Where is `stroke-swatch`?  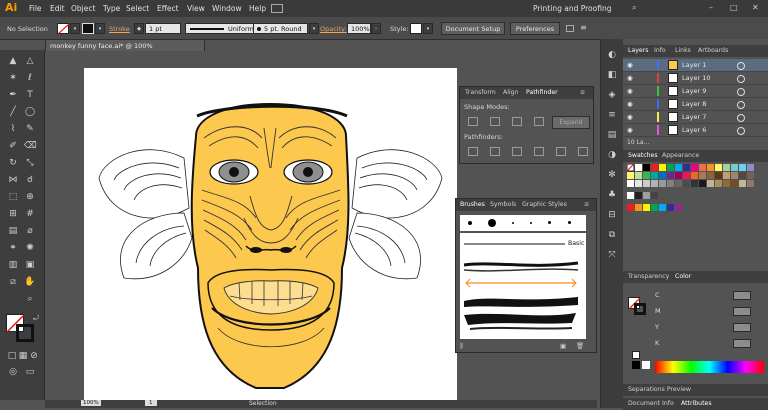
stroke-swatch is located at coordinates (88, 28).